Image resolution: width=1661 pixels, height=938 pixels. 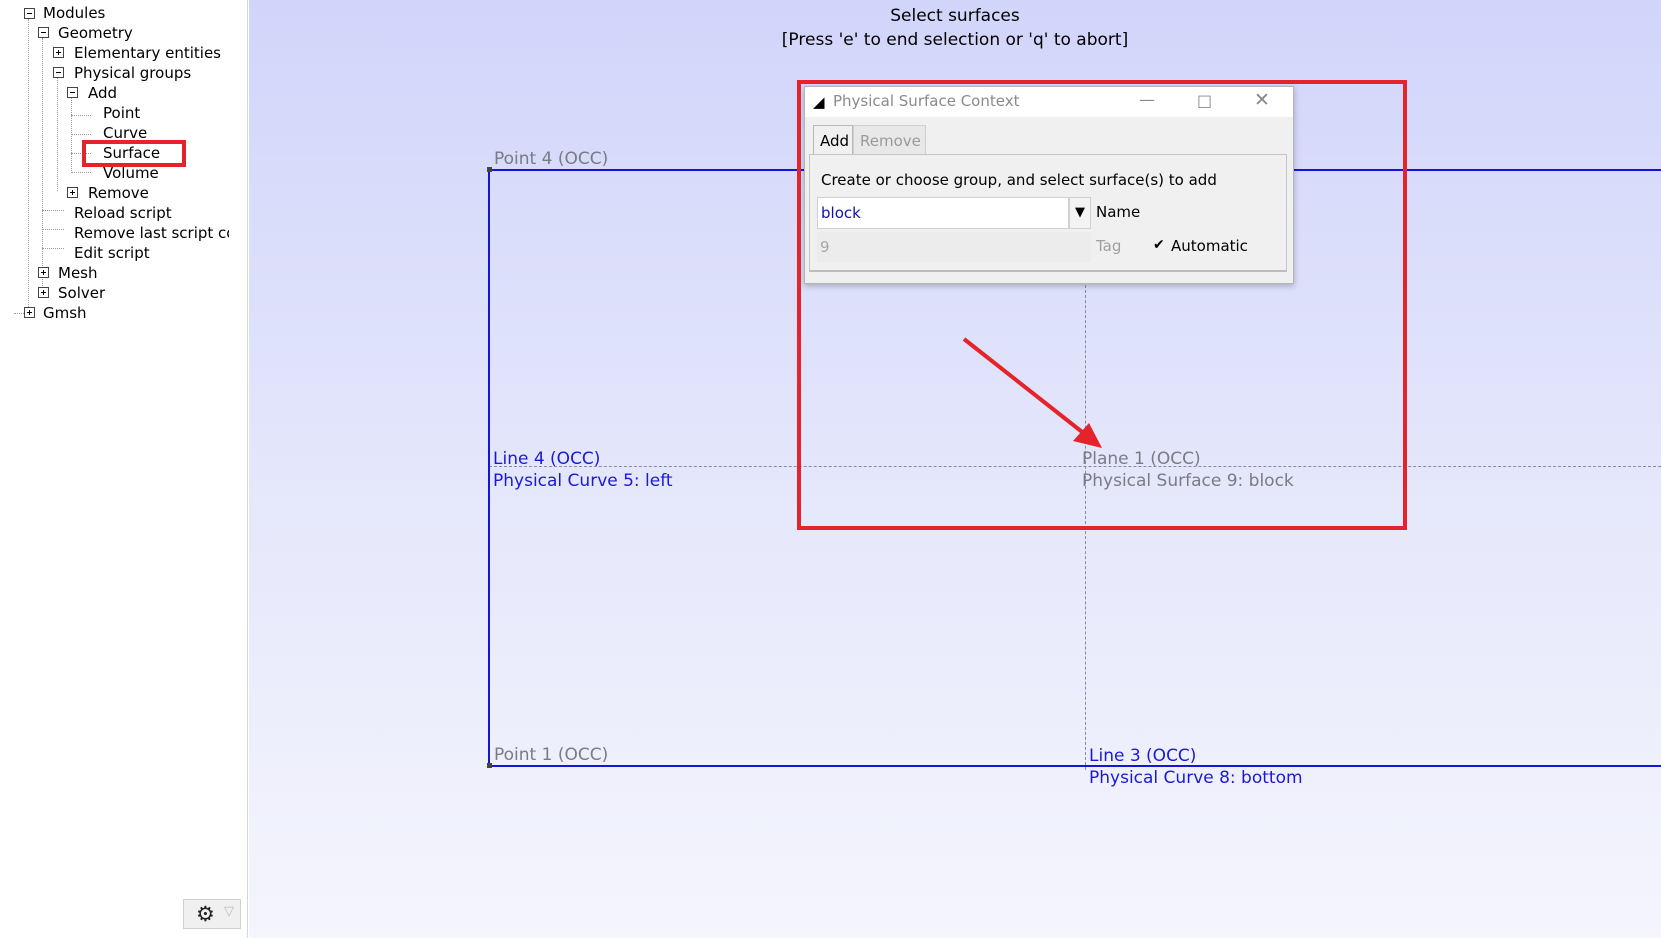 What do you see at coordinates (102, 93) in the screenshot?
I see `tree-item-add: Add` at bounding box center [102, 93].